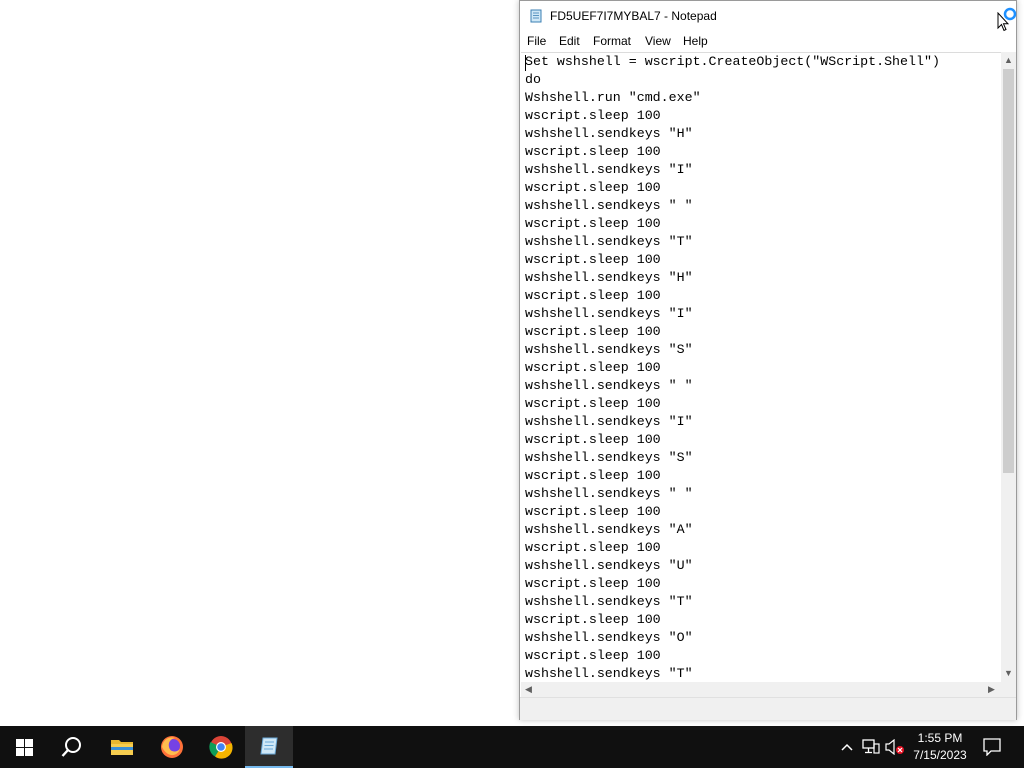  I want to click on chrome-button, so click(221, 747).